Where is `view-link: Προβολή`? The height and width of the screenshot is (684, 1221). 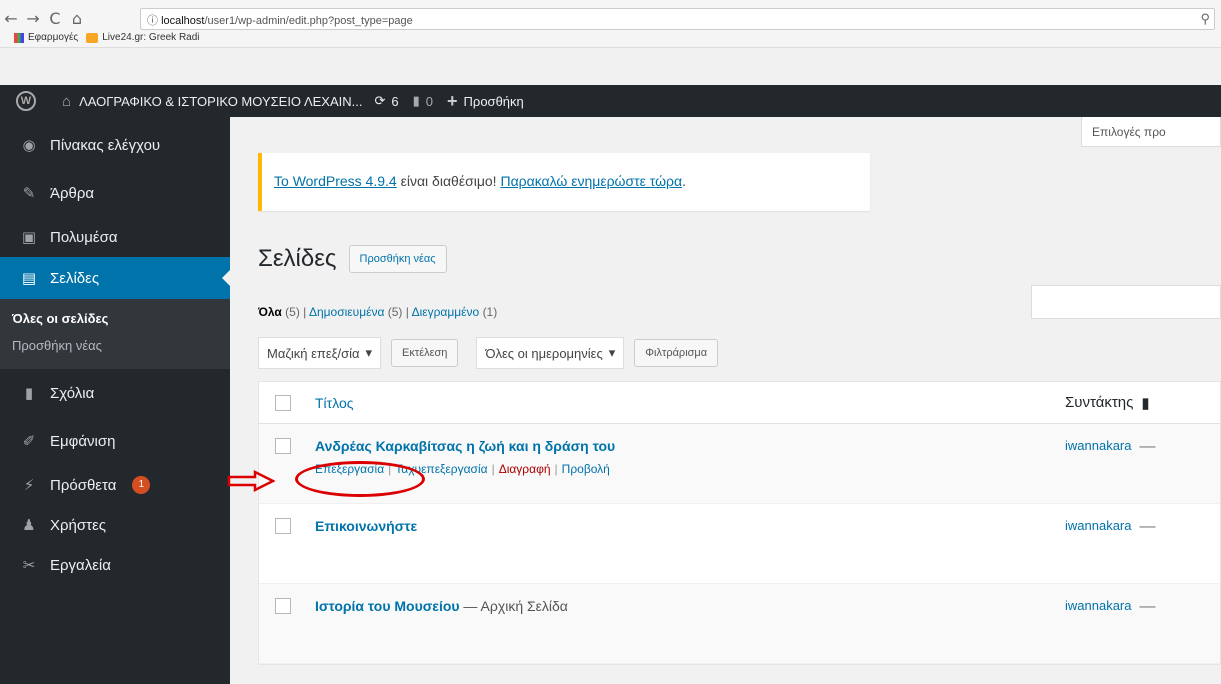
view-link: Προβολή is located at coordinates (586, 469).